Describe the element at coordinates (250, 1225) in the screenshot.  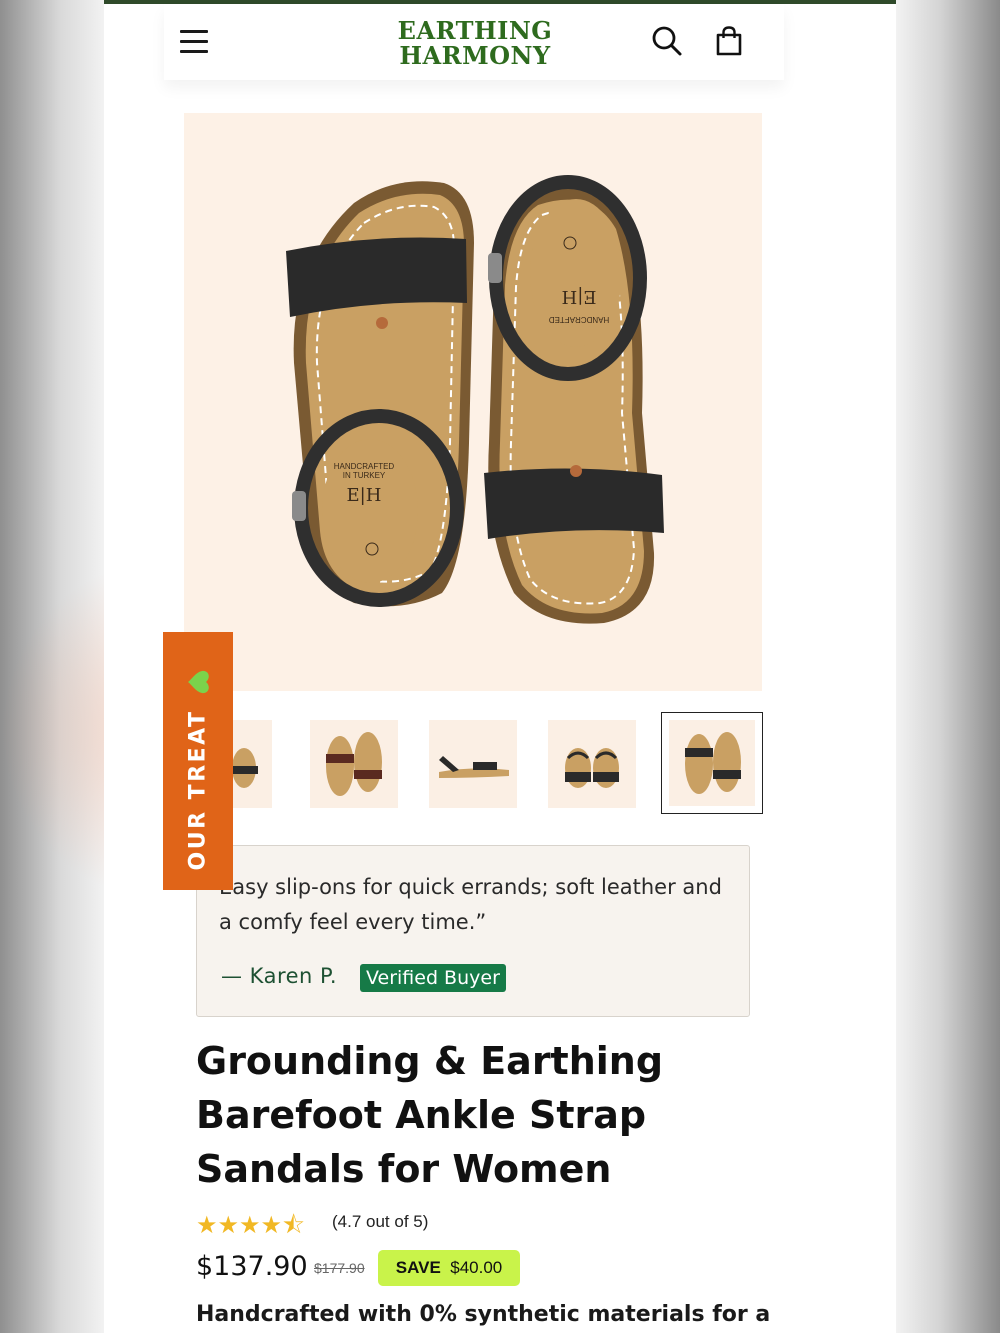
I see `star-rating-icon: ★★★★⯪` at that location.